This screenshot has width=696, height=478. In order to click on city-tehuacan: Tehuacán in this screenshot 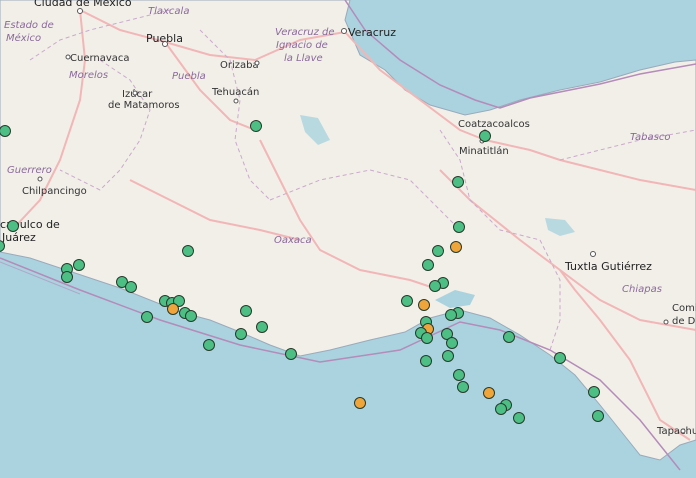, I will do `click(236, 92)`.